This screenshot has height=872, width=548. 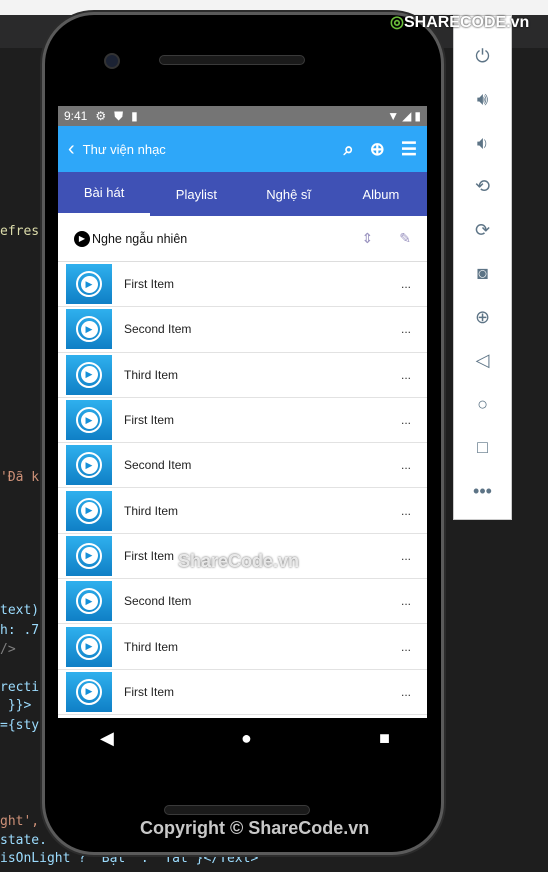 What do you see at coordinates (20, 477) in the screenshot?
I see `code-line: 'Đã k` at bounding box center [20, 477].